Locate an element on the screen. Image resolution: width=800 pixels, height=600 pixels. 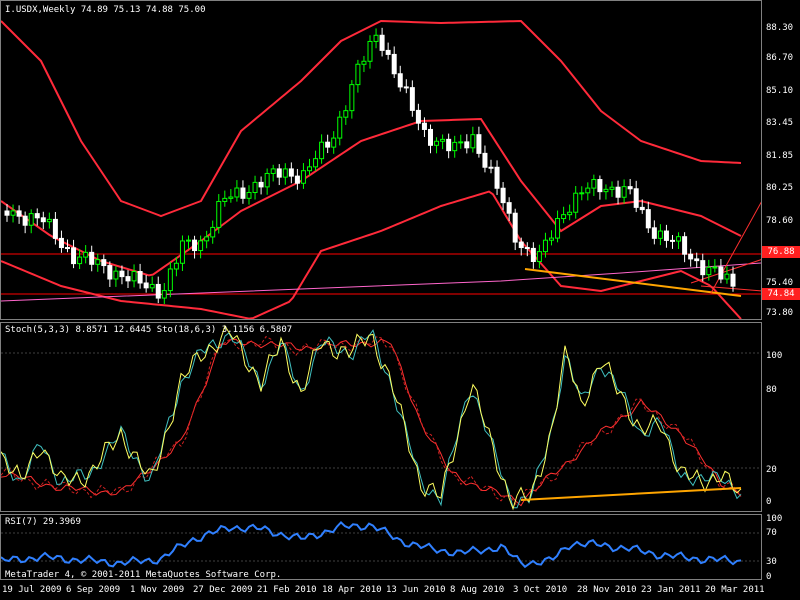
price-tick: 80.25 is located at coordinates (780, 188).